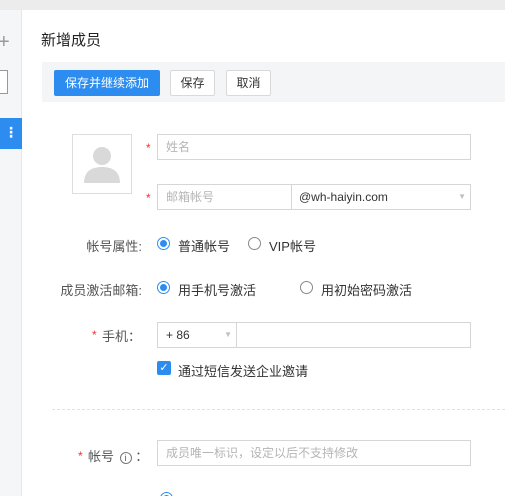 The height and width of the screenshot is (496, 505). Describe the element at coordinates (273, 82) in the screenshot. I see `toolbar: 保存并继续添加 保存 取消` at that location.